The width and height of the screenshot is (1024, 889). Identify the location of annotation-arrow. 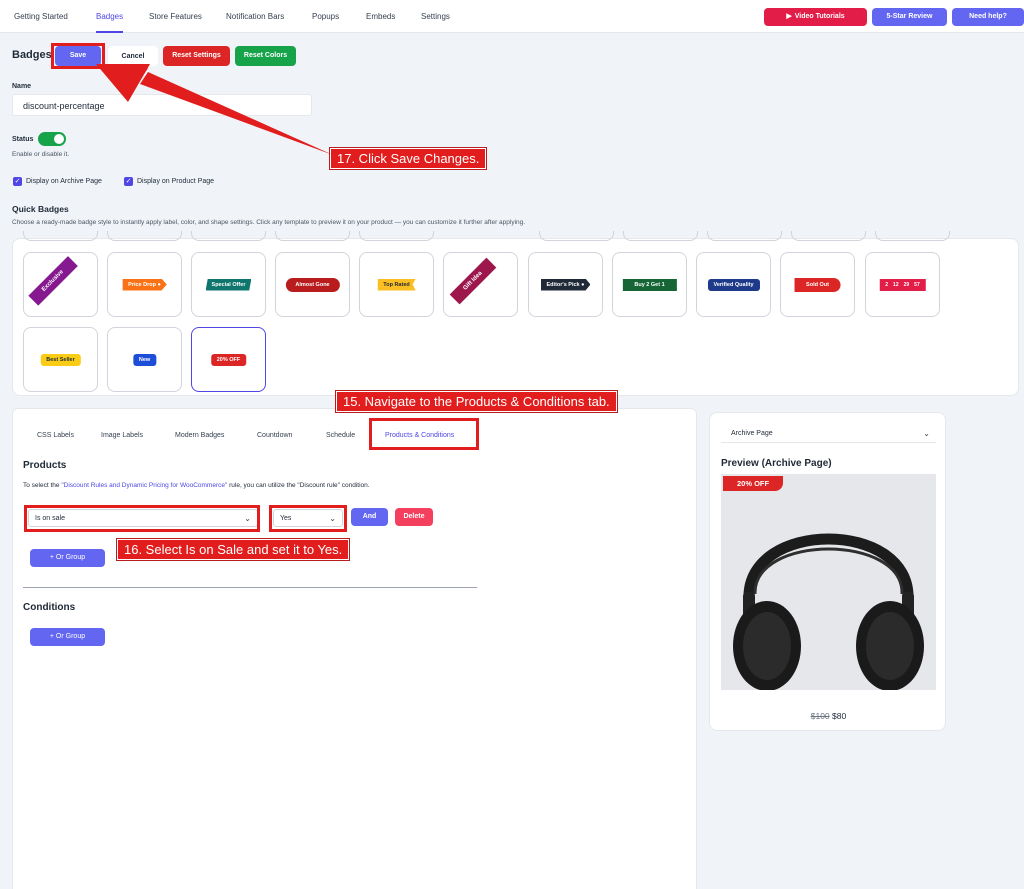
(214, 109).